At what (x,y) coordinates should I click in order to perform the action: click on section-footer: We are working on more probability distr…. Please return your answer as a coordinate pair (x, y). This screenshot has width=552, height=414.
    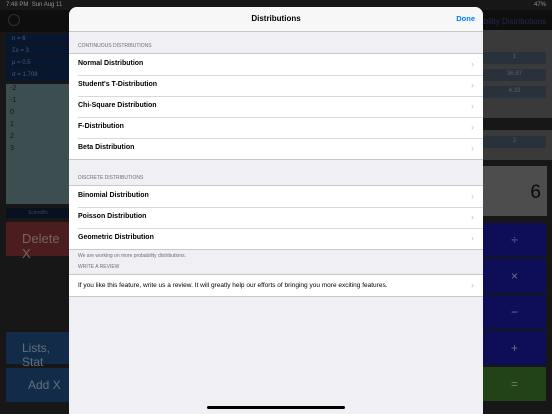
    Looking at the image, I should click on (132, 256).